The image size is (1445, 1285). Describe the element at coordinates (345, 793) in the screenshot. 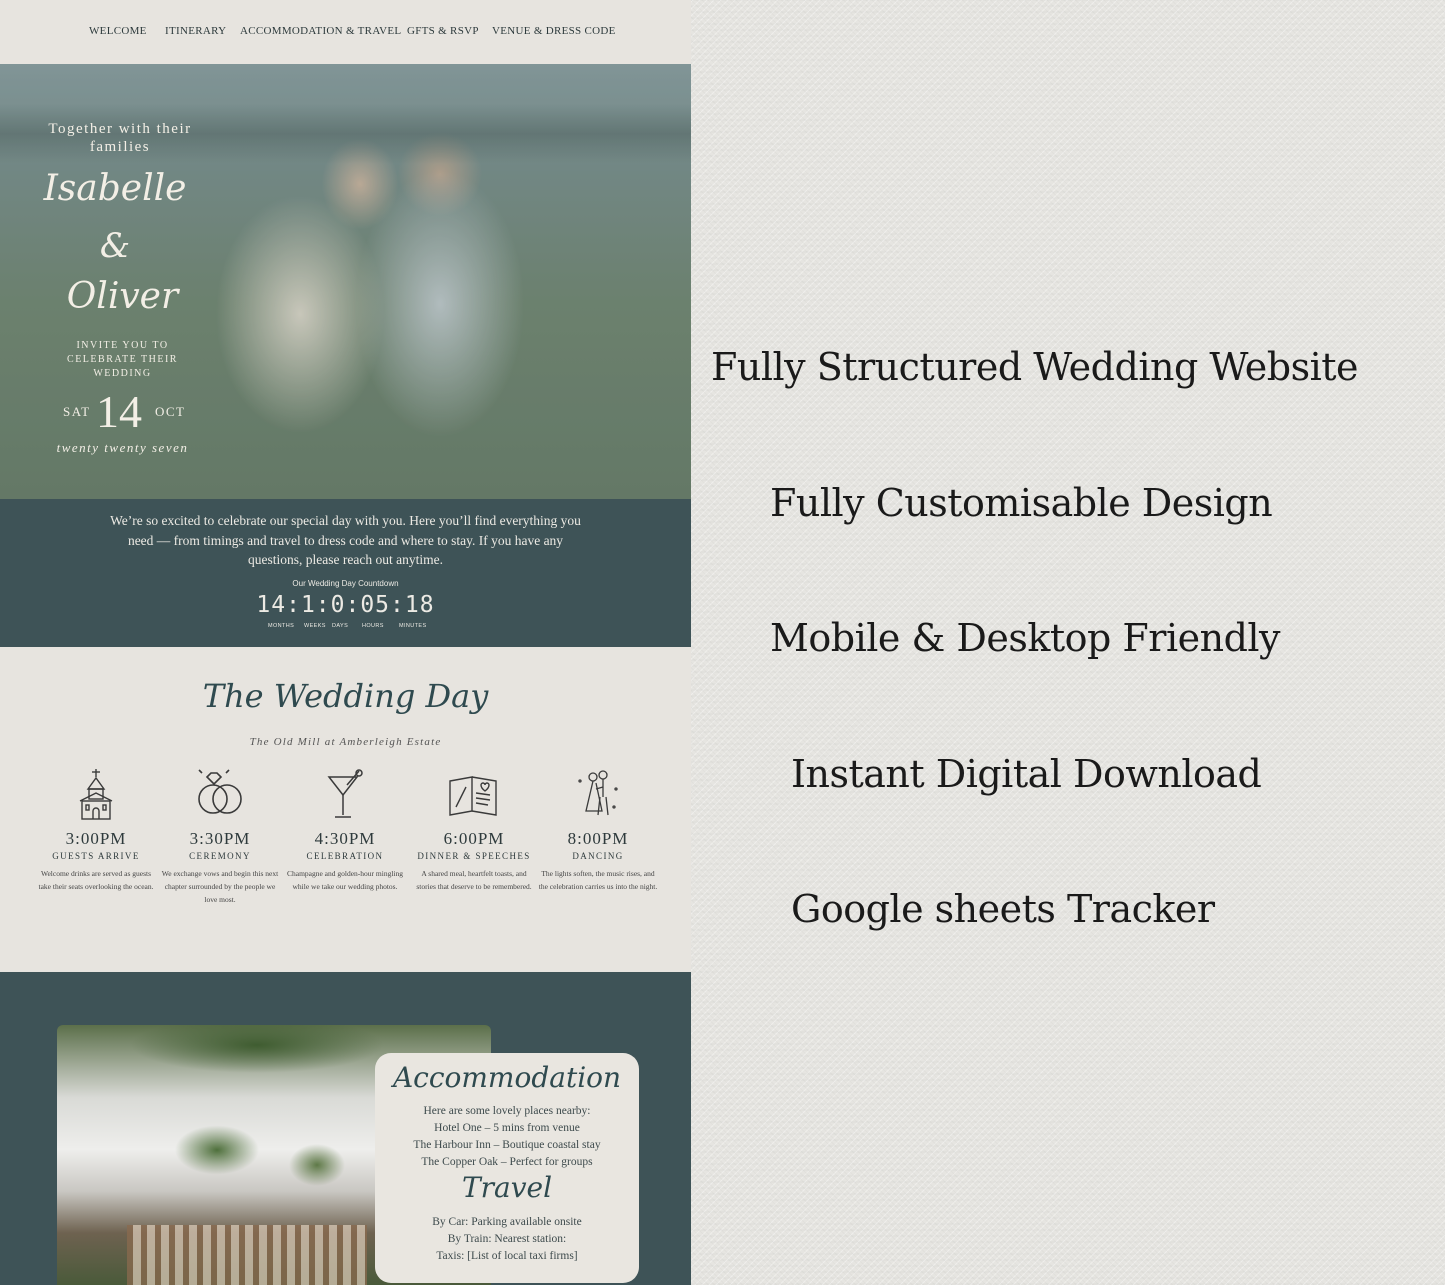

I see `cocktail-icon` at that location.